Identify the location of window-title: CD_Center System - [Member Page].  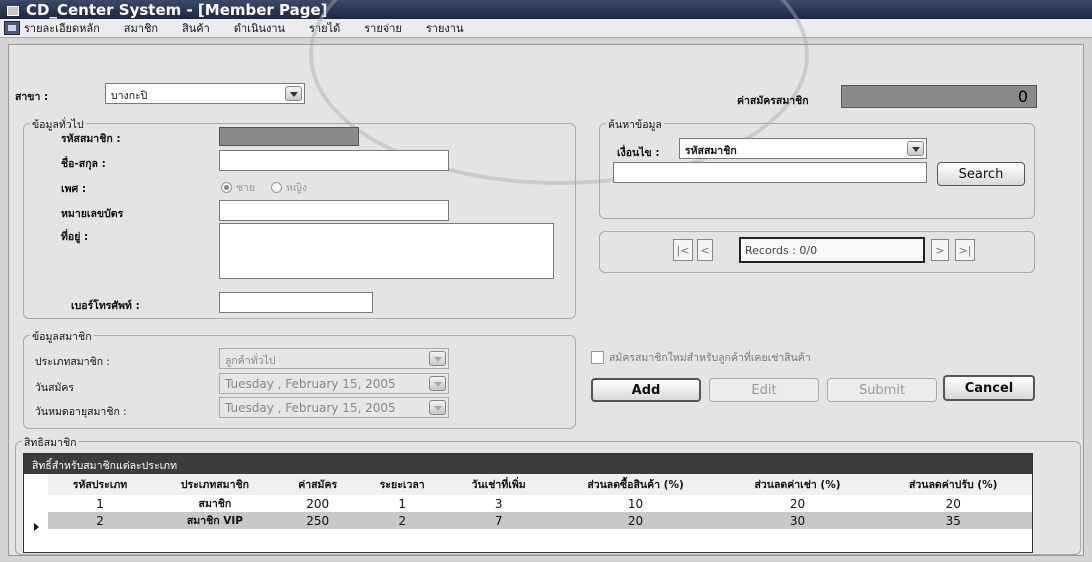
(177, 9).